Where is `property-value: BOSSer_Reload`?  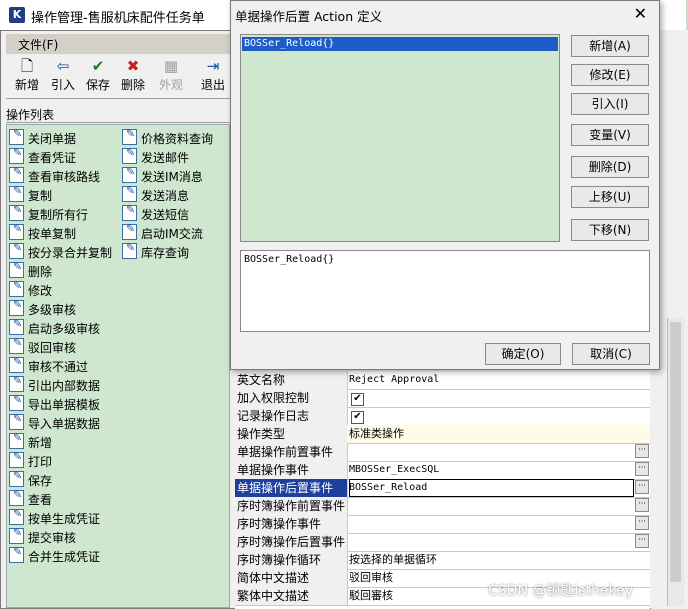 property-value: BOSSer_Reload is located at coordinates (491, 488).